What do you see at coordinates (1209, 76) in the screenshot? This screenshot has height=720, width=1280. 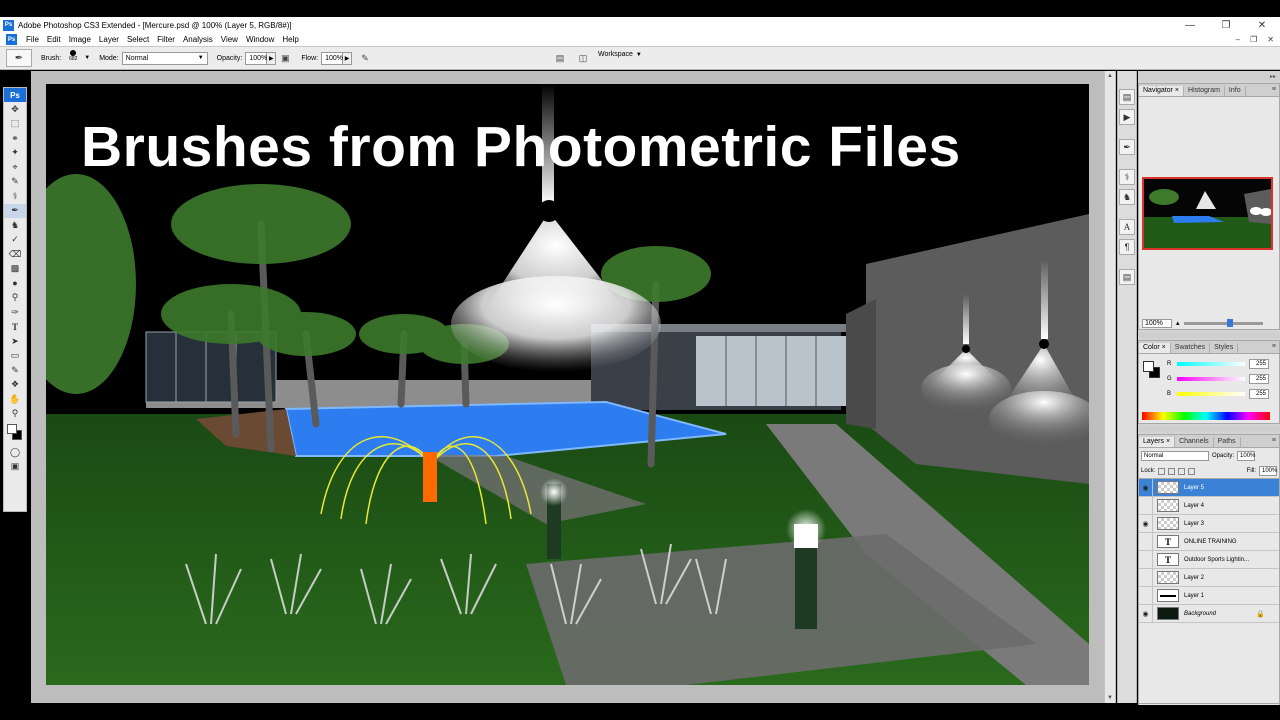 I see `panel-grip: ▸▸` at bounding box center [1209, 76].